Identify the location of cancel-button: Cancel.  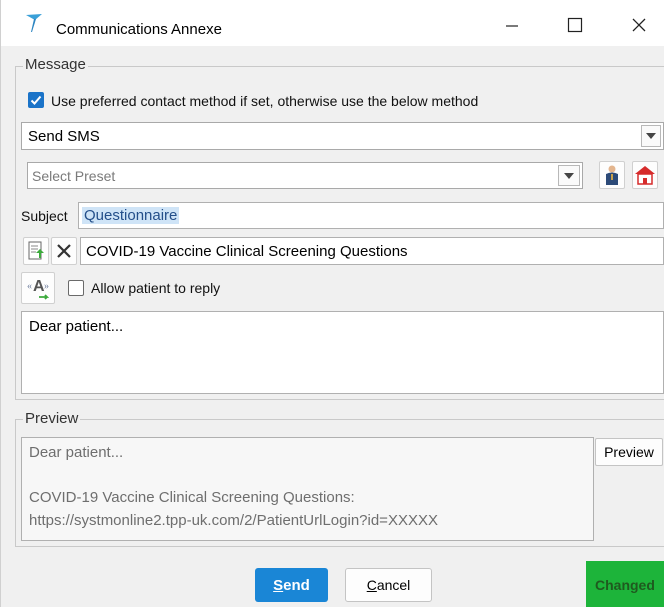
(388, 585).